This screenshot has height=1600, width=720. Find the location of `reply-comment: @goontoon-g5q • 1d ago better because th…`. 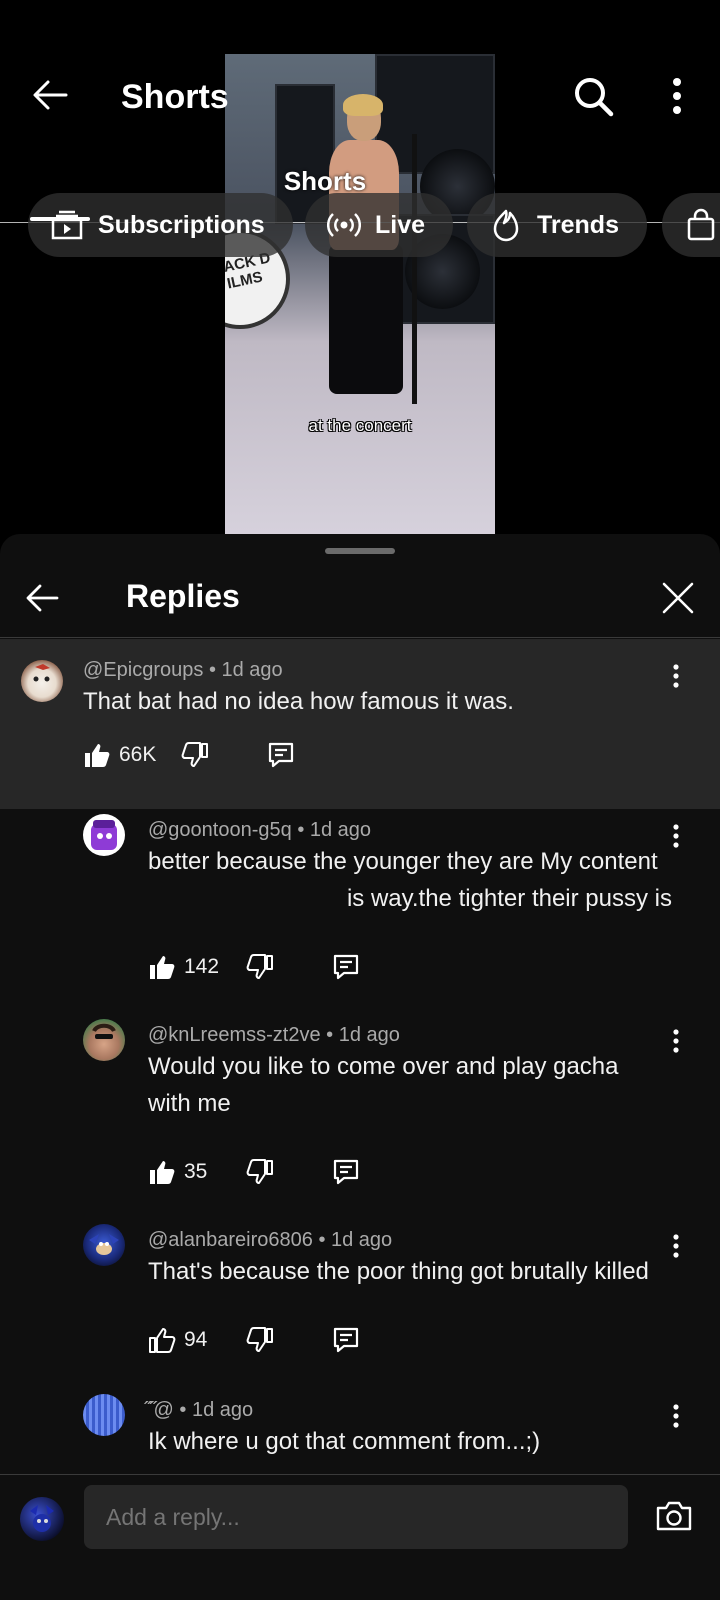

reply-comment: @goontoon-g5q • 1d ago better because th… is located at coordinates (360, 909).